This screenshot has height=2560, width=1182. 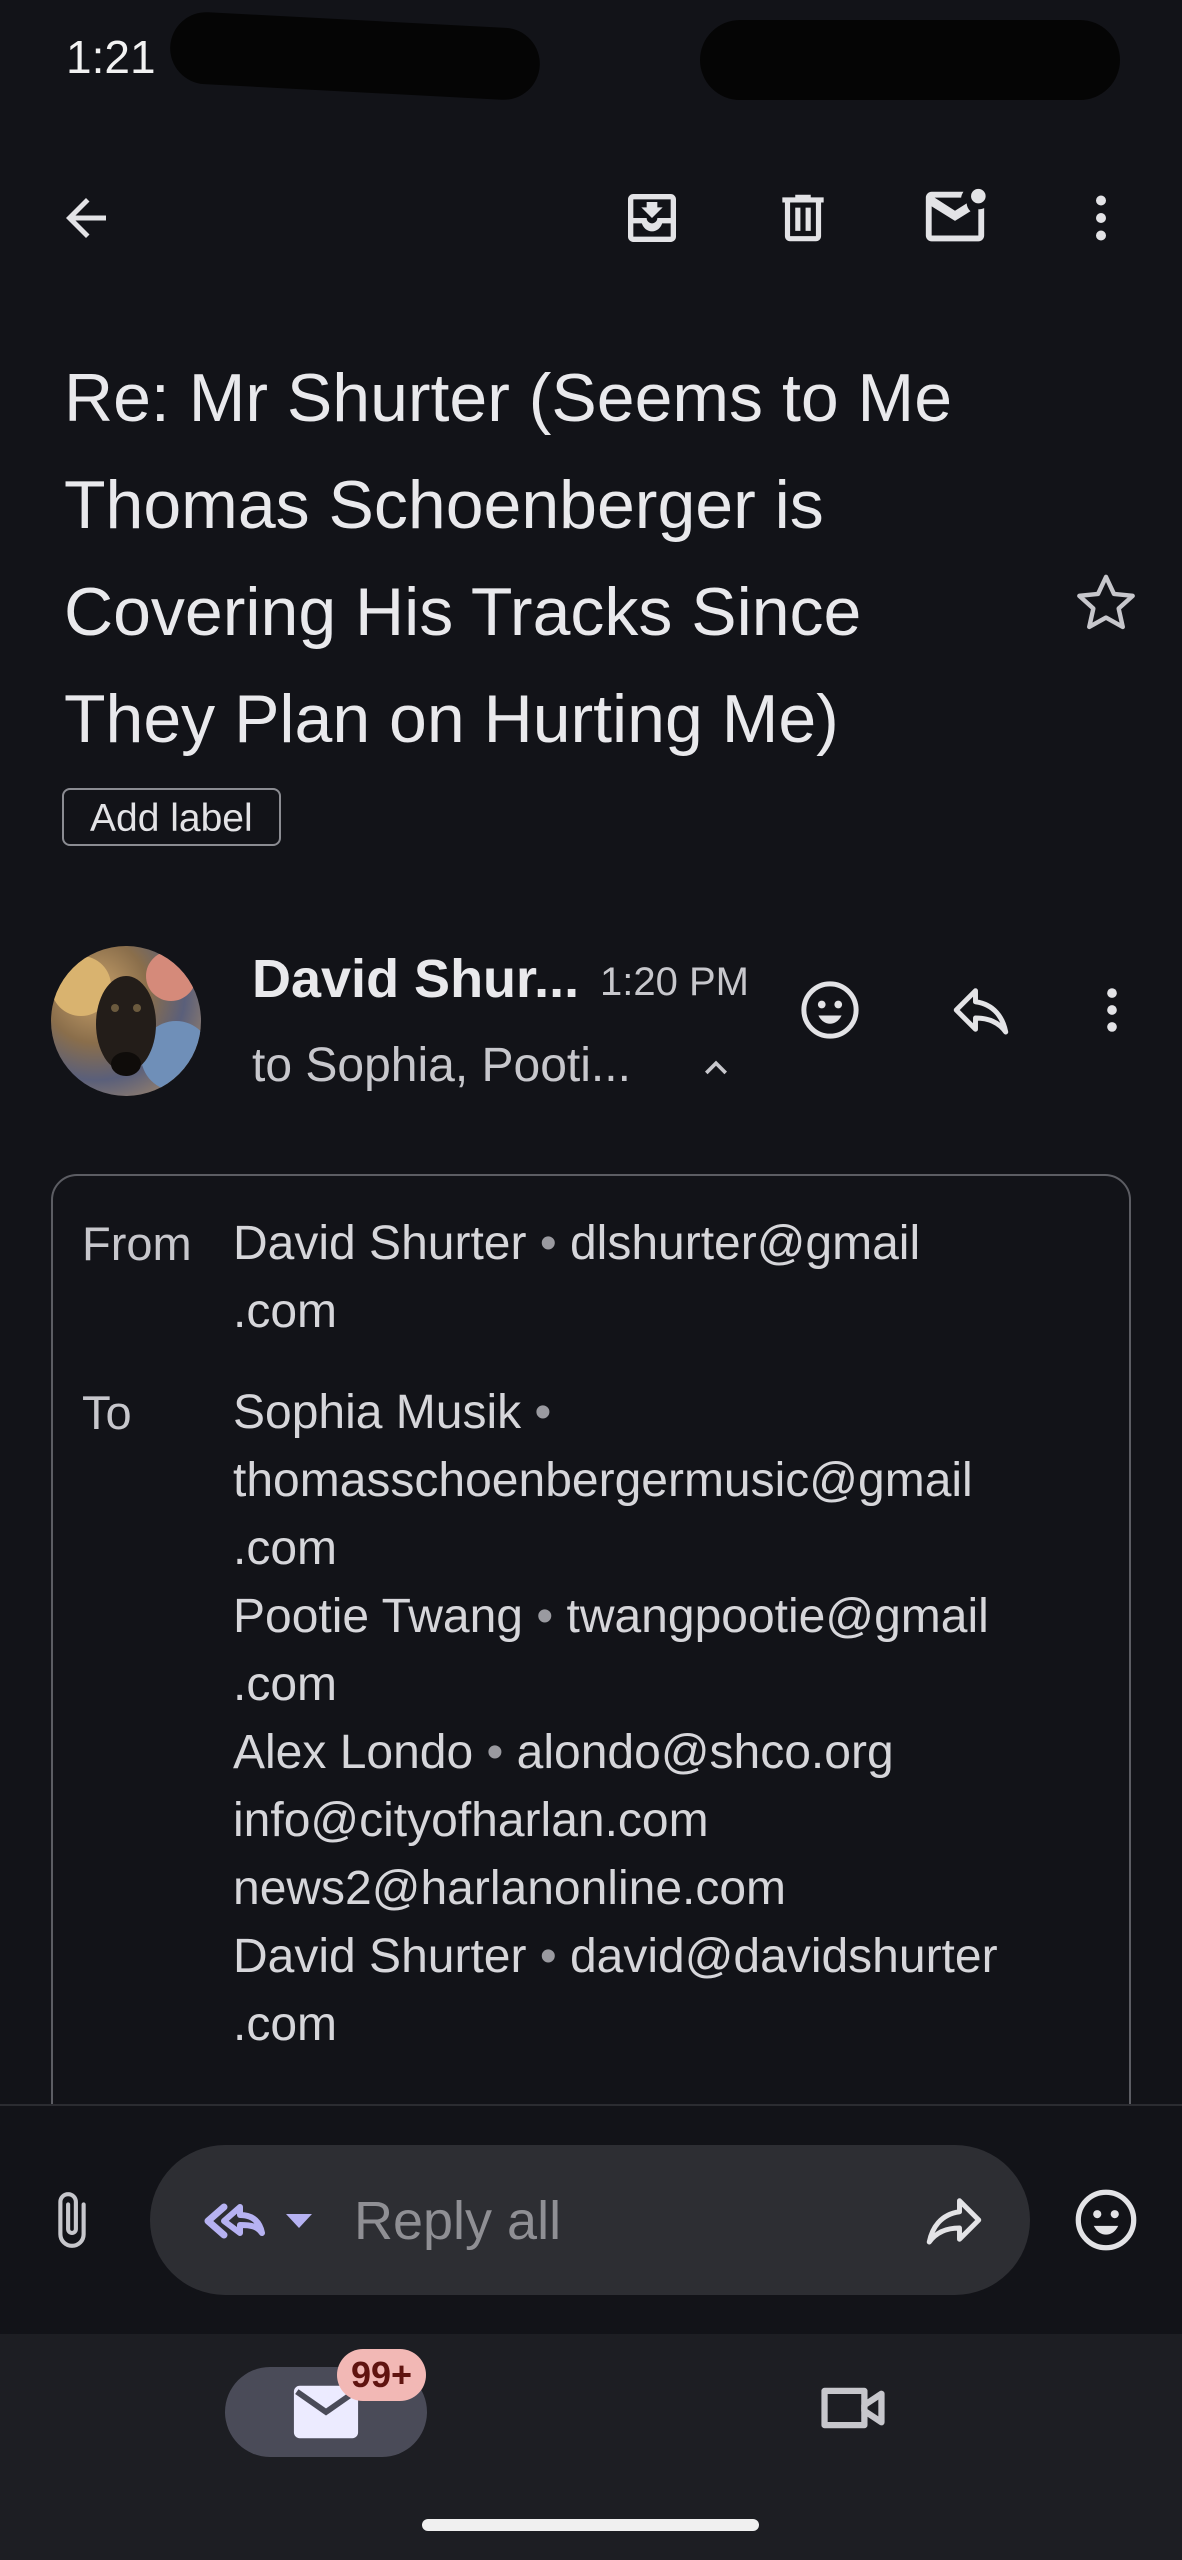 I want to click on archive-icon, so click(x=652, y=218).